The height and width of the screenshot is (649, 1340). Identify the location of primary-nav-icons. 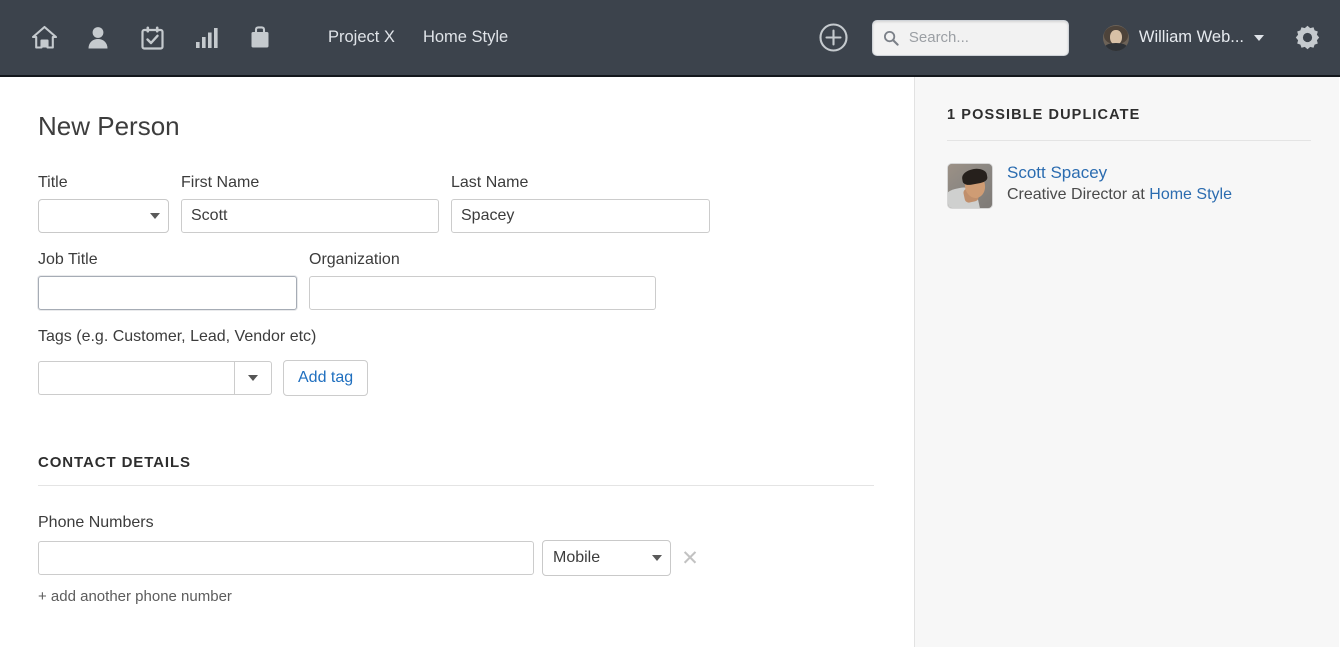
(152, 38).